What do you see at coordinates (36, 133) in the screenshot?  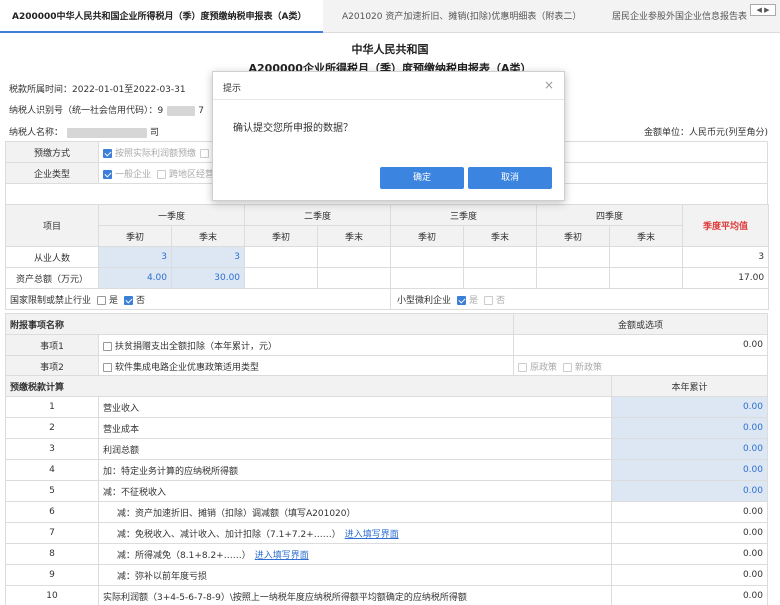 I see `taxpayer-name-label: 纳税人名称：` at bounding box center [36, 133].